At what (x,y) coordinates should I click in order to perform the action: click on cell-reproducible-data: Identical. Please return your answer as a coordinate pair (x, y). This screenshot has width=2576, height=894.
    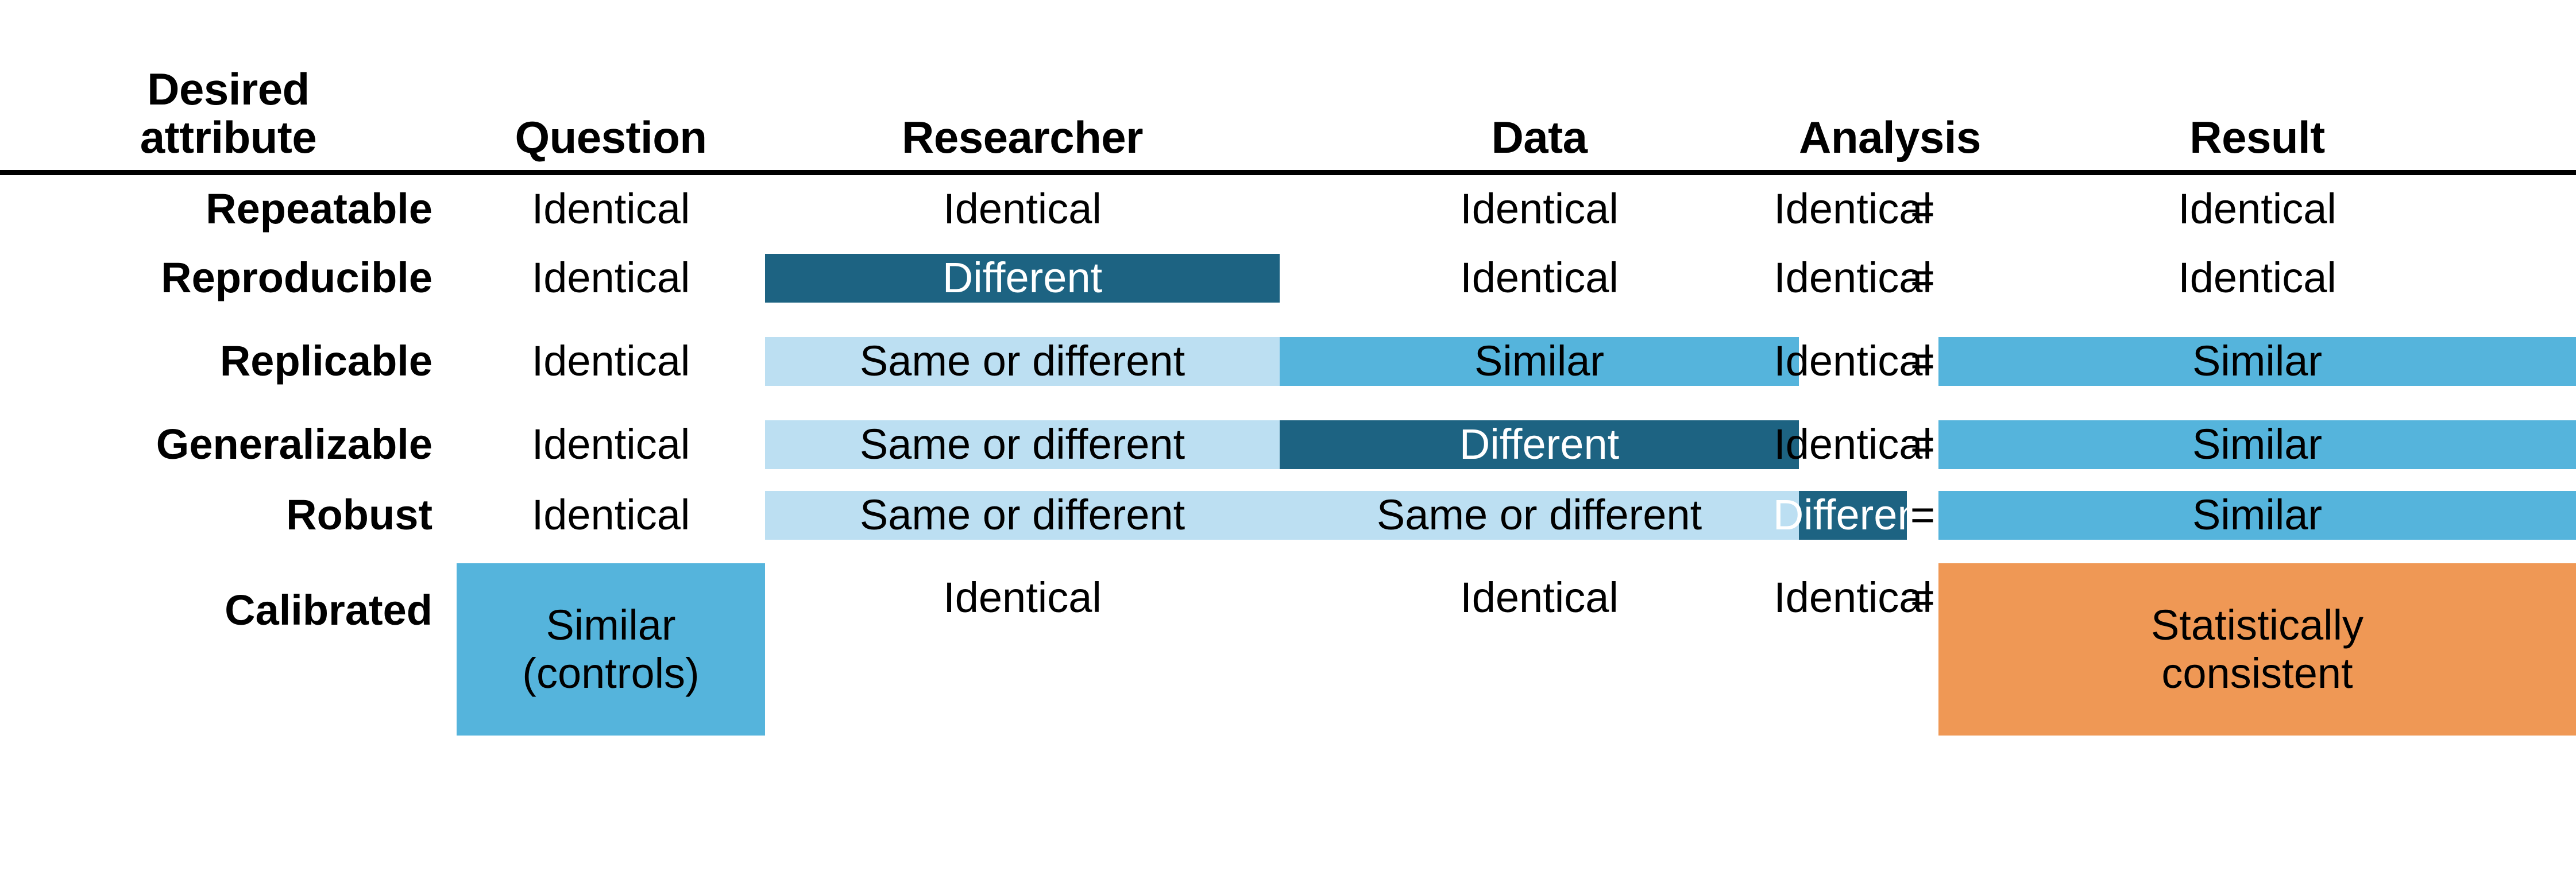
    Looking at the image, I should click on (1539, 278).